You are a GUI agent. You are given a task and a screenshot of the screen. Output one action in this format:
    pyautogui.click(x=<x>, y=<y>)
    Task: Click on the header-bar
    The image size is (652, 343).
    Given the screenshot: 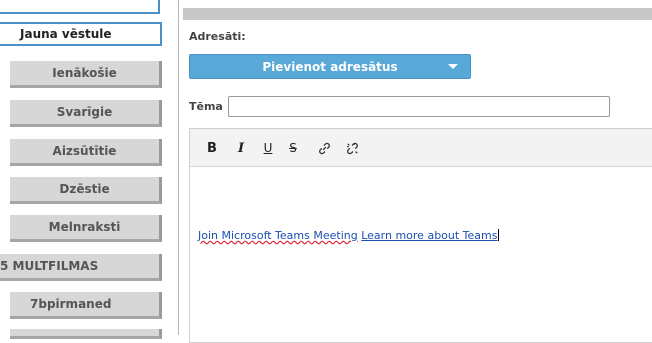 What is the action you would take?
    pyautogui.click(x=417, y=14)
    